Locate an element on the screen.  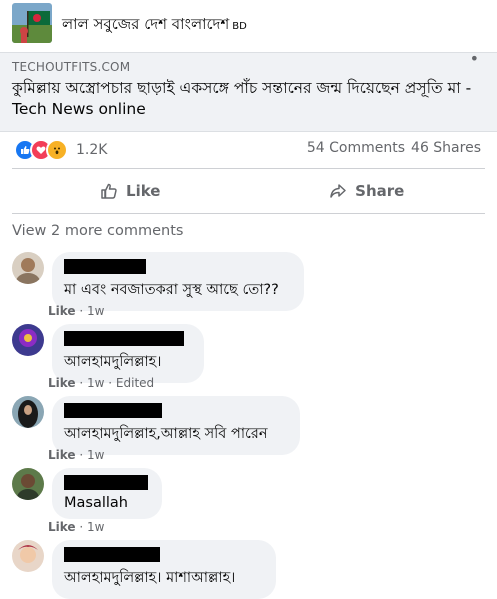
comment-bubble: Masallah is located at coordinates (107, 493).